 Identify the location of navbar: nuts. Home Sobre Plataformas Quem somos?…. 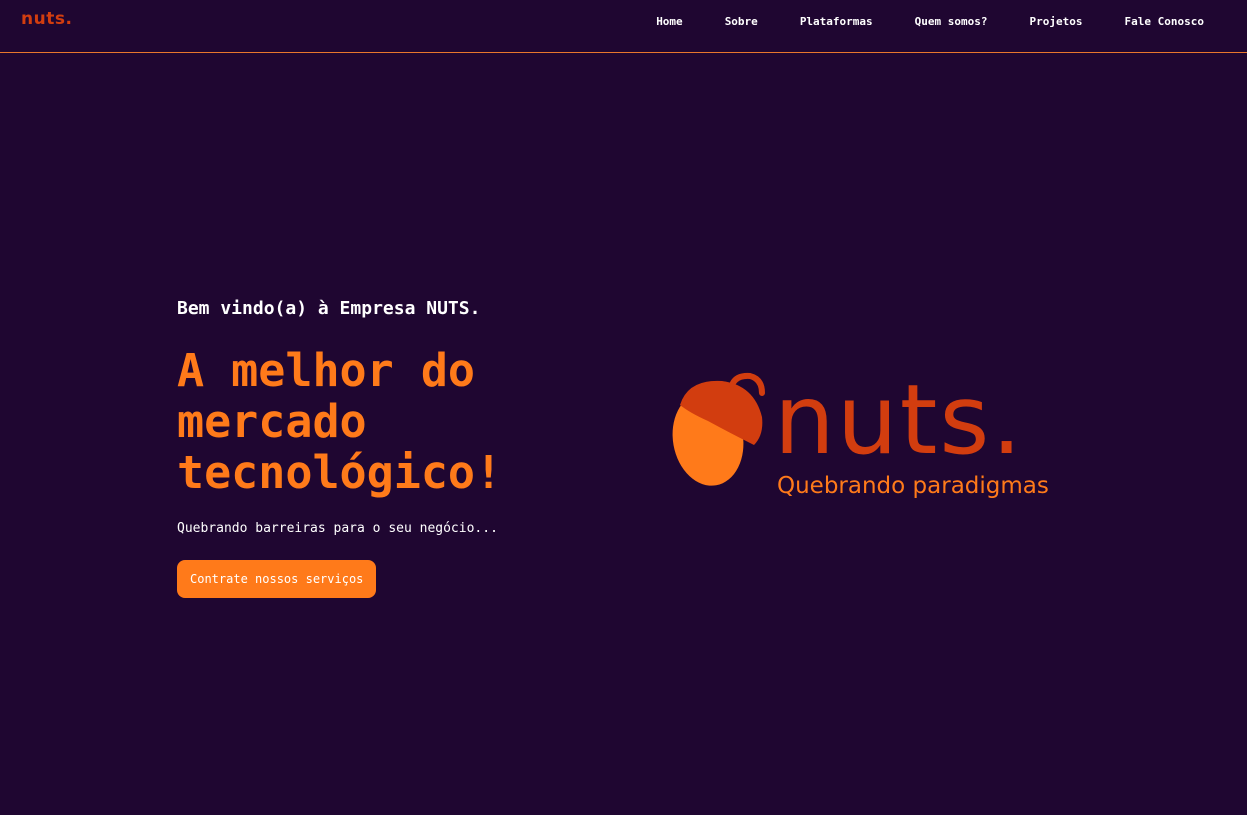
(623, 26).